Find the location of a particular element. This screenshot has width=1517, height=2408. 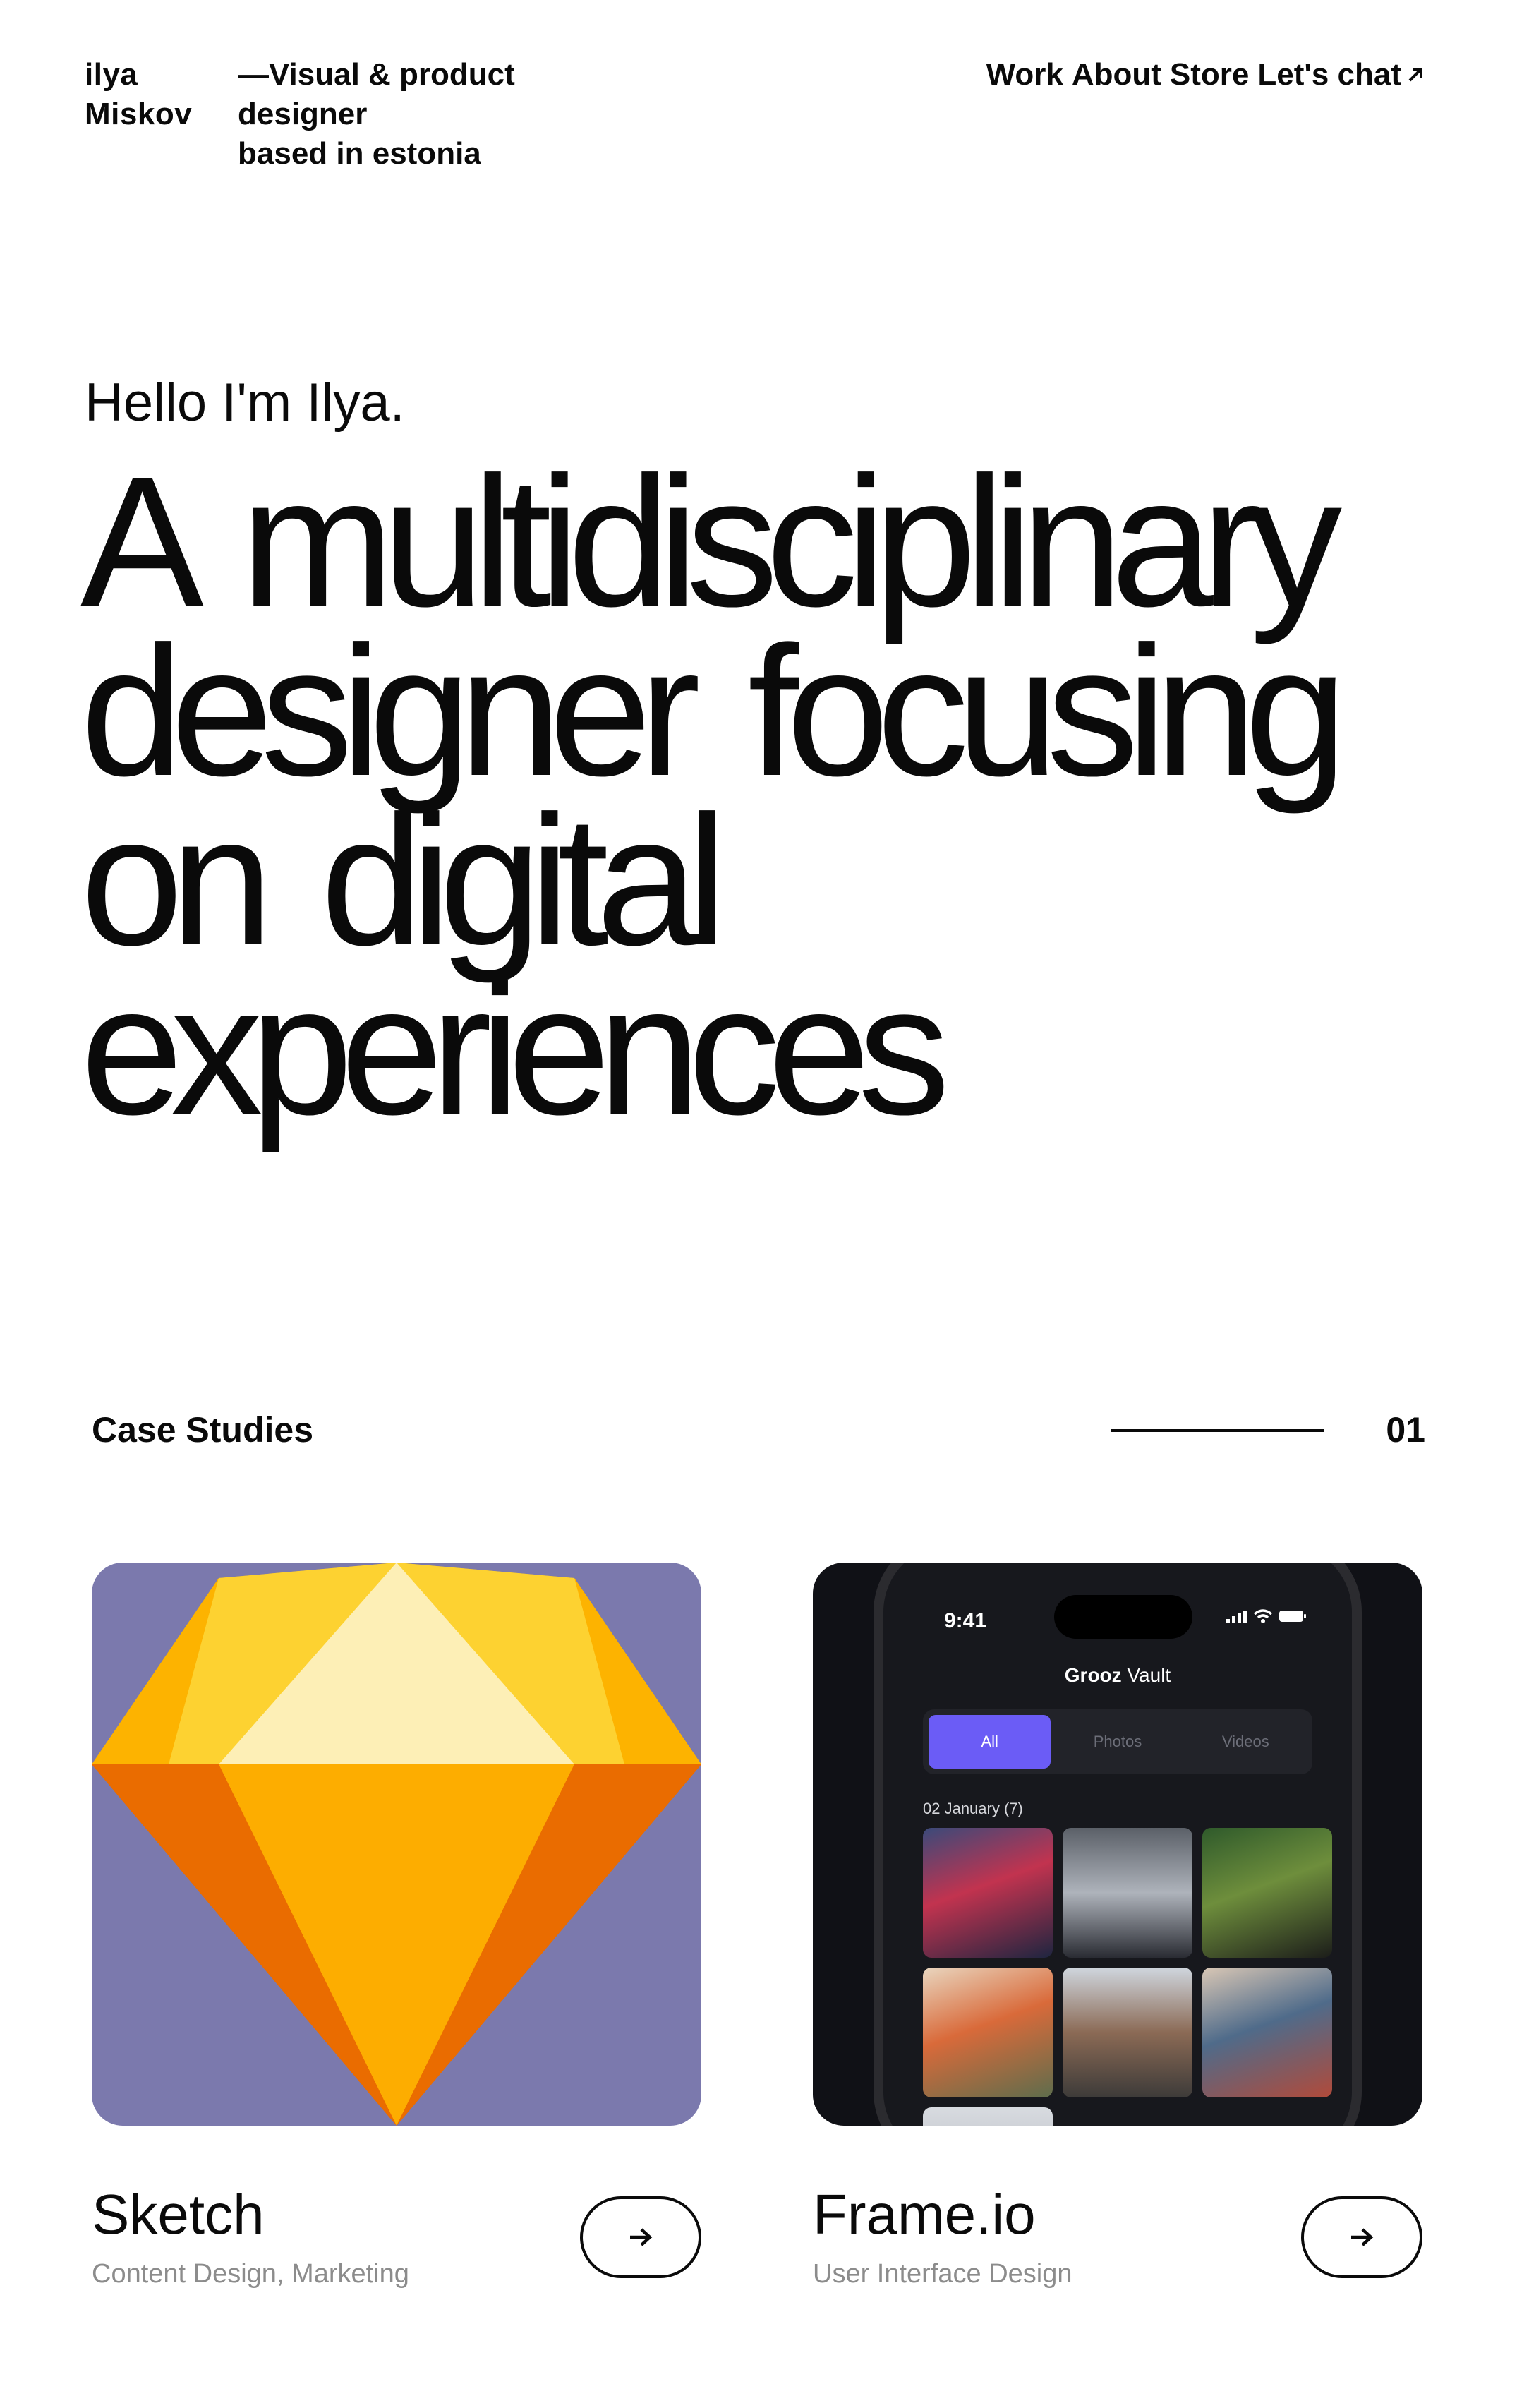

dynamic-island is located at coordinates (1123, 1617).